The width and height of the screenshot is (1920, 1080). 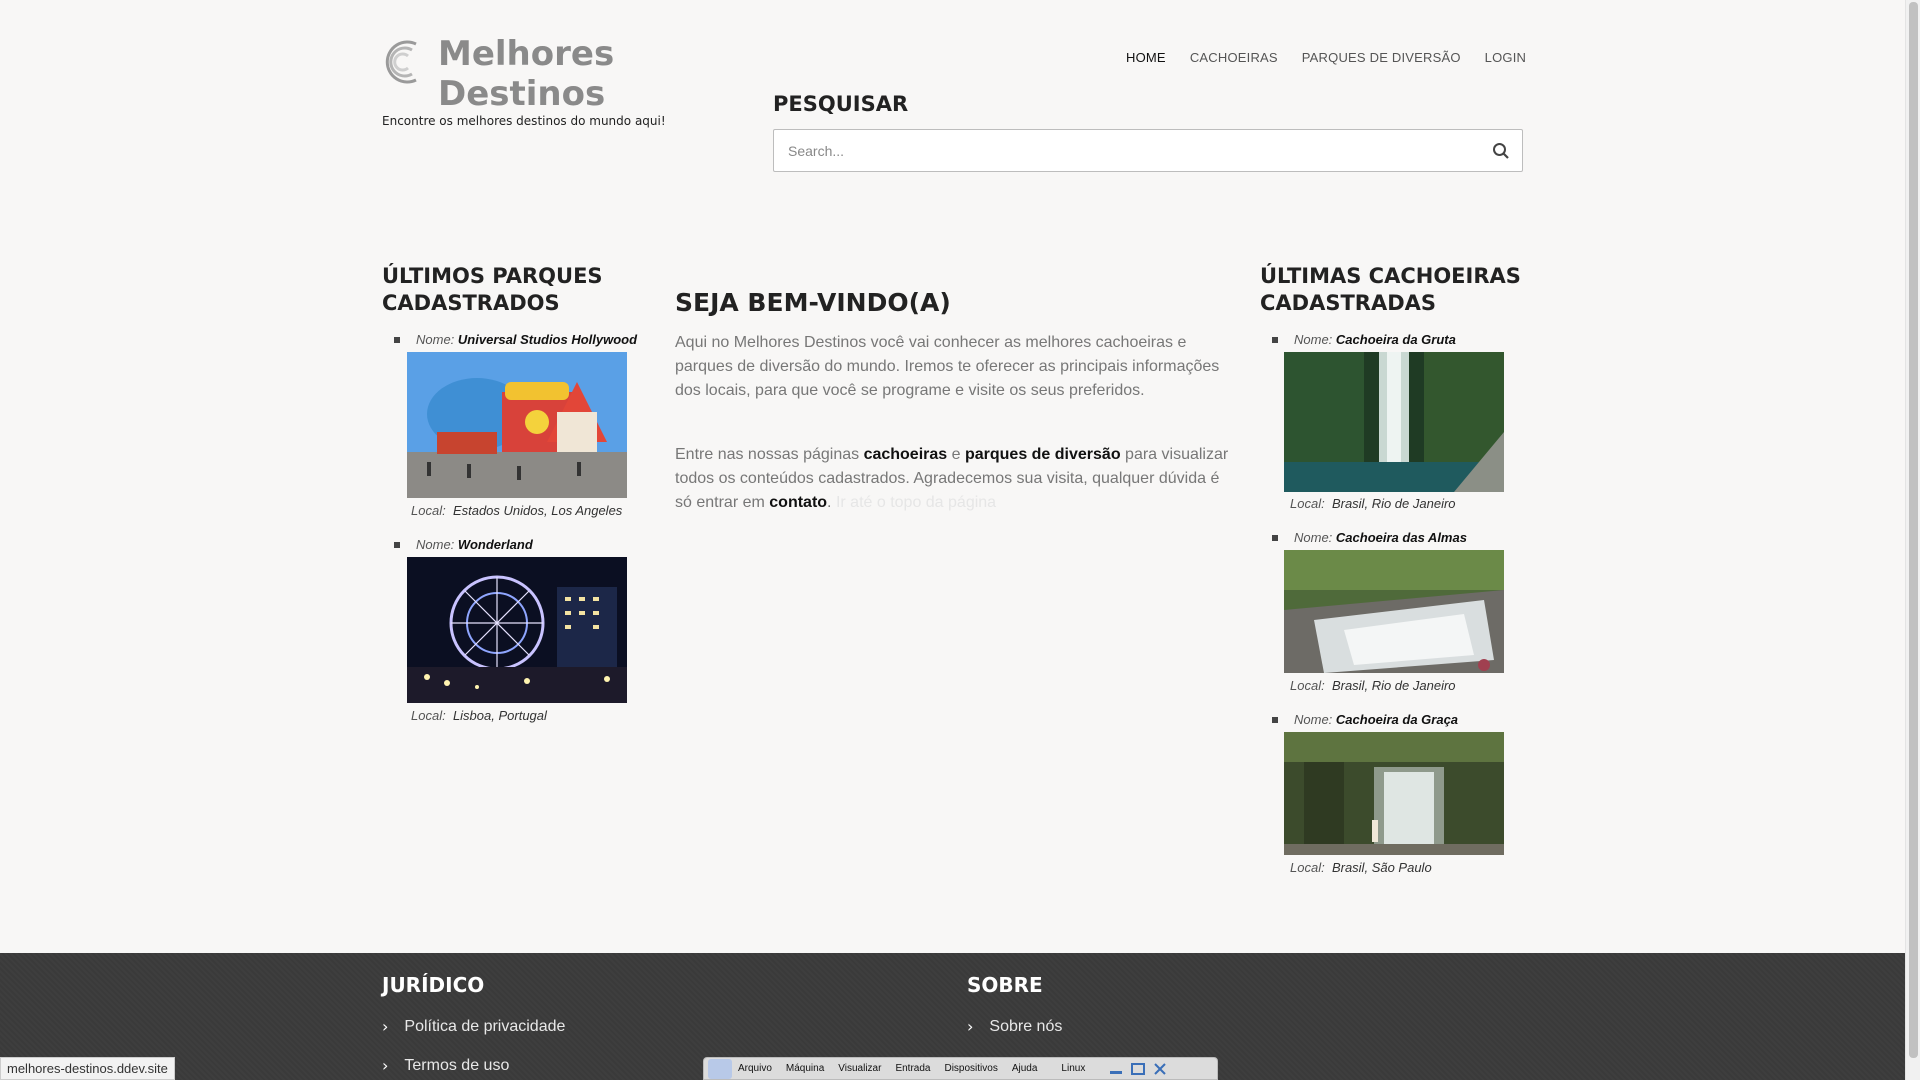 What do you see at coordinates (1005, 985) in the screenshot?
I see `footer-title-sobre: SOBRE` at bounding box center [1005, 985].